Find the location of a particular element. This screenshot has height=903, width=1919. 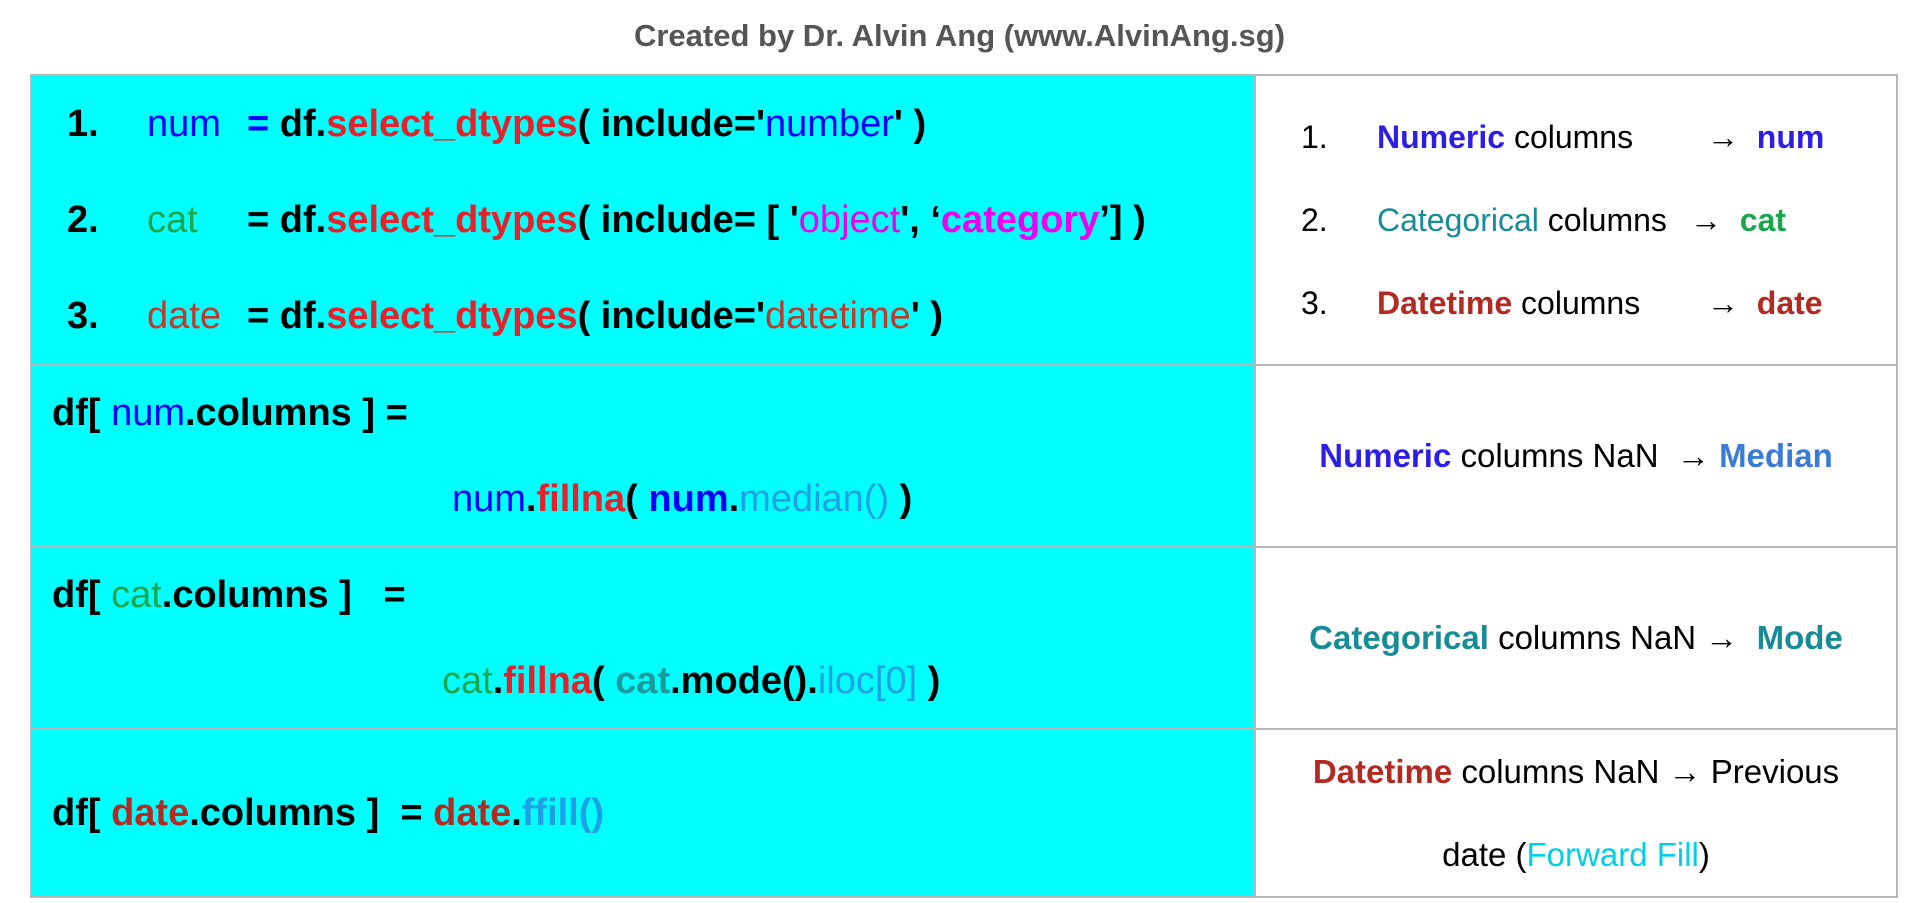

code-line-categorical-assign: df[ cat.columns ] = is located at coordinates (229, 595).